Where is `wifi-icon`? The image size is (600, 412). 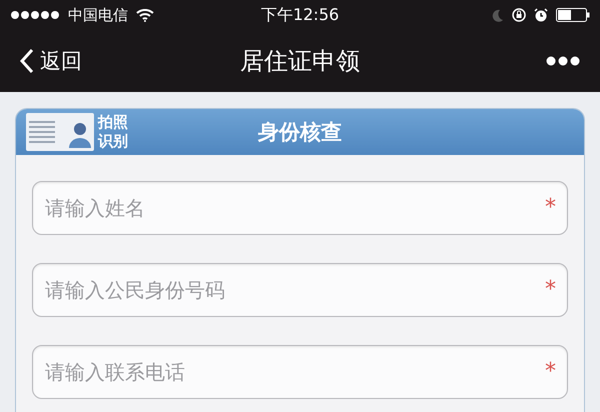
wifi-icon is located at coordinates (145, 15).